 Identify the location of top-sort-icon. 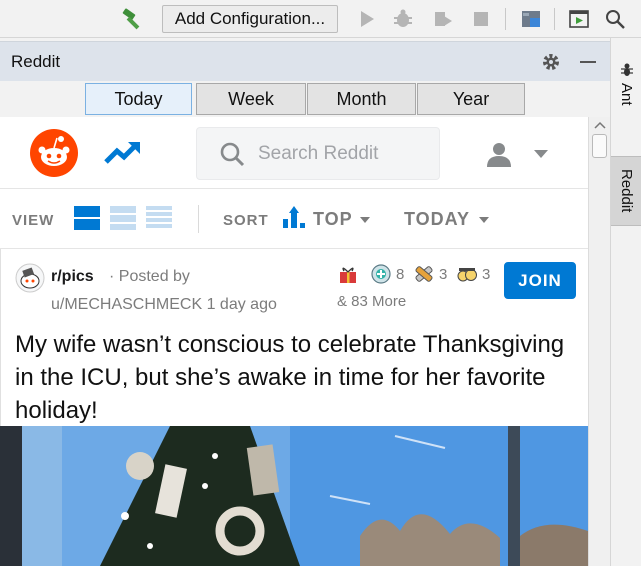
(294, 217).